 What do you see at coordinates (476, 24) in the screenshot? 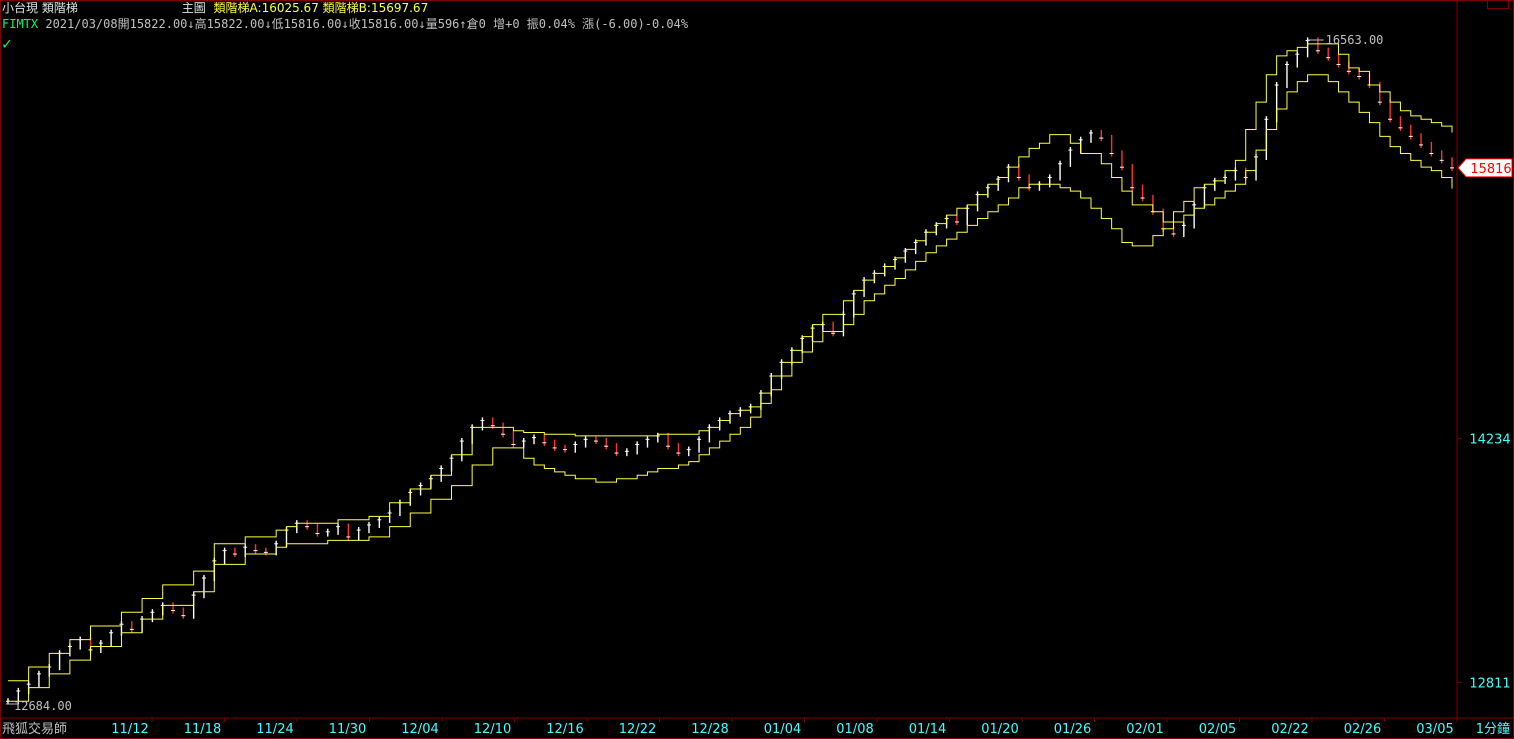
I see `quote-oi: 倉0` at bounding box center [476, 24].